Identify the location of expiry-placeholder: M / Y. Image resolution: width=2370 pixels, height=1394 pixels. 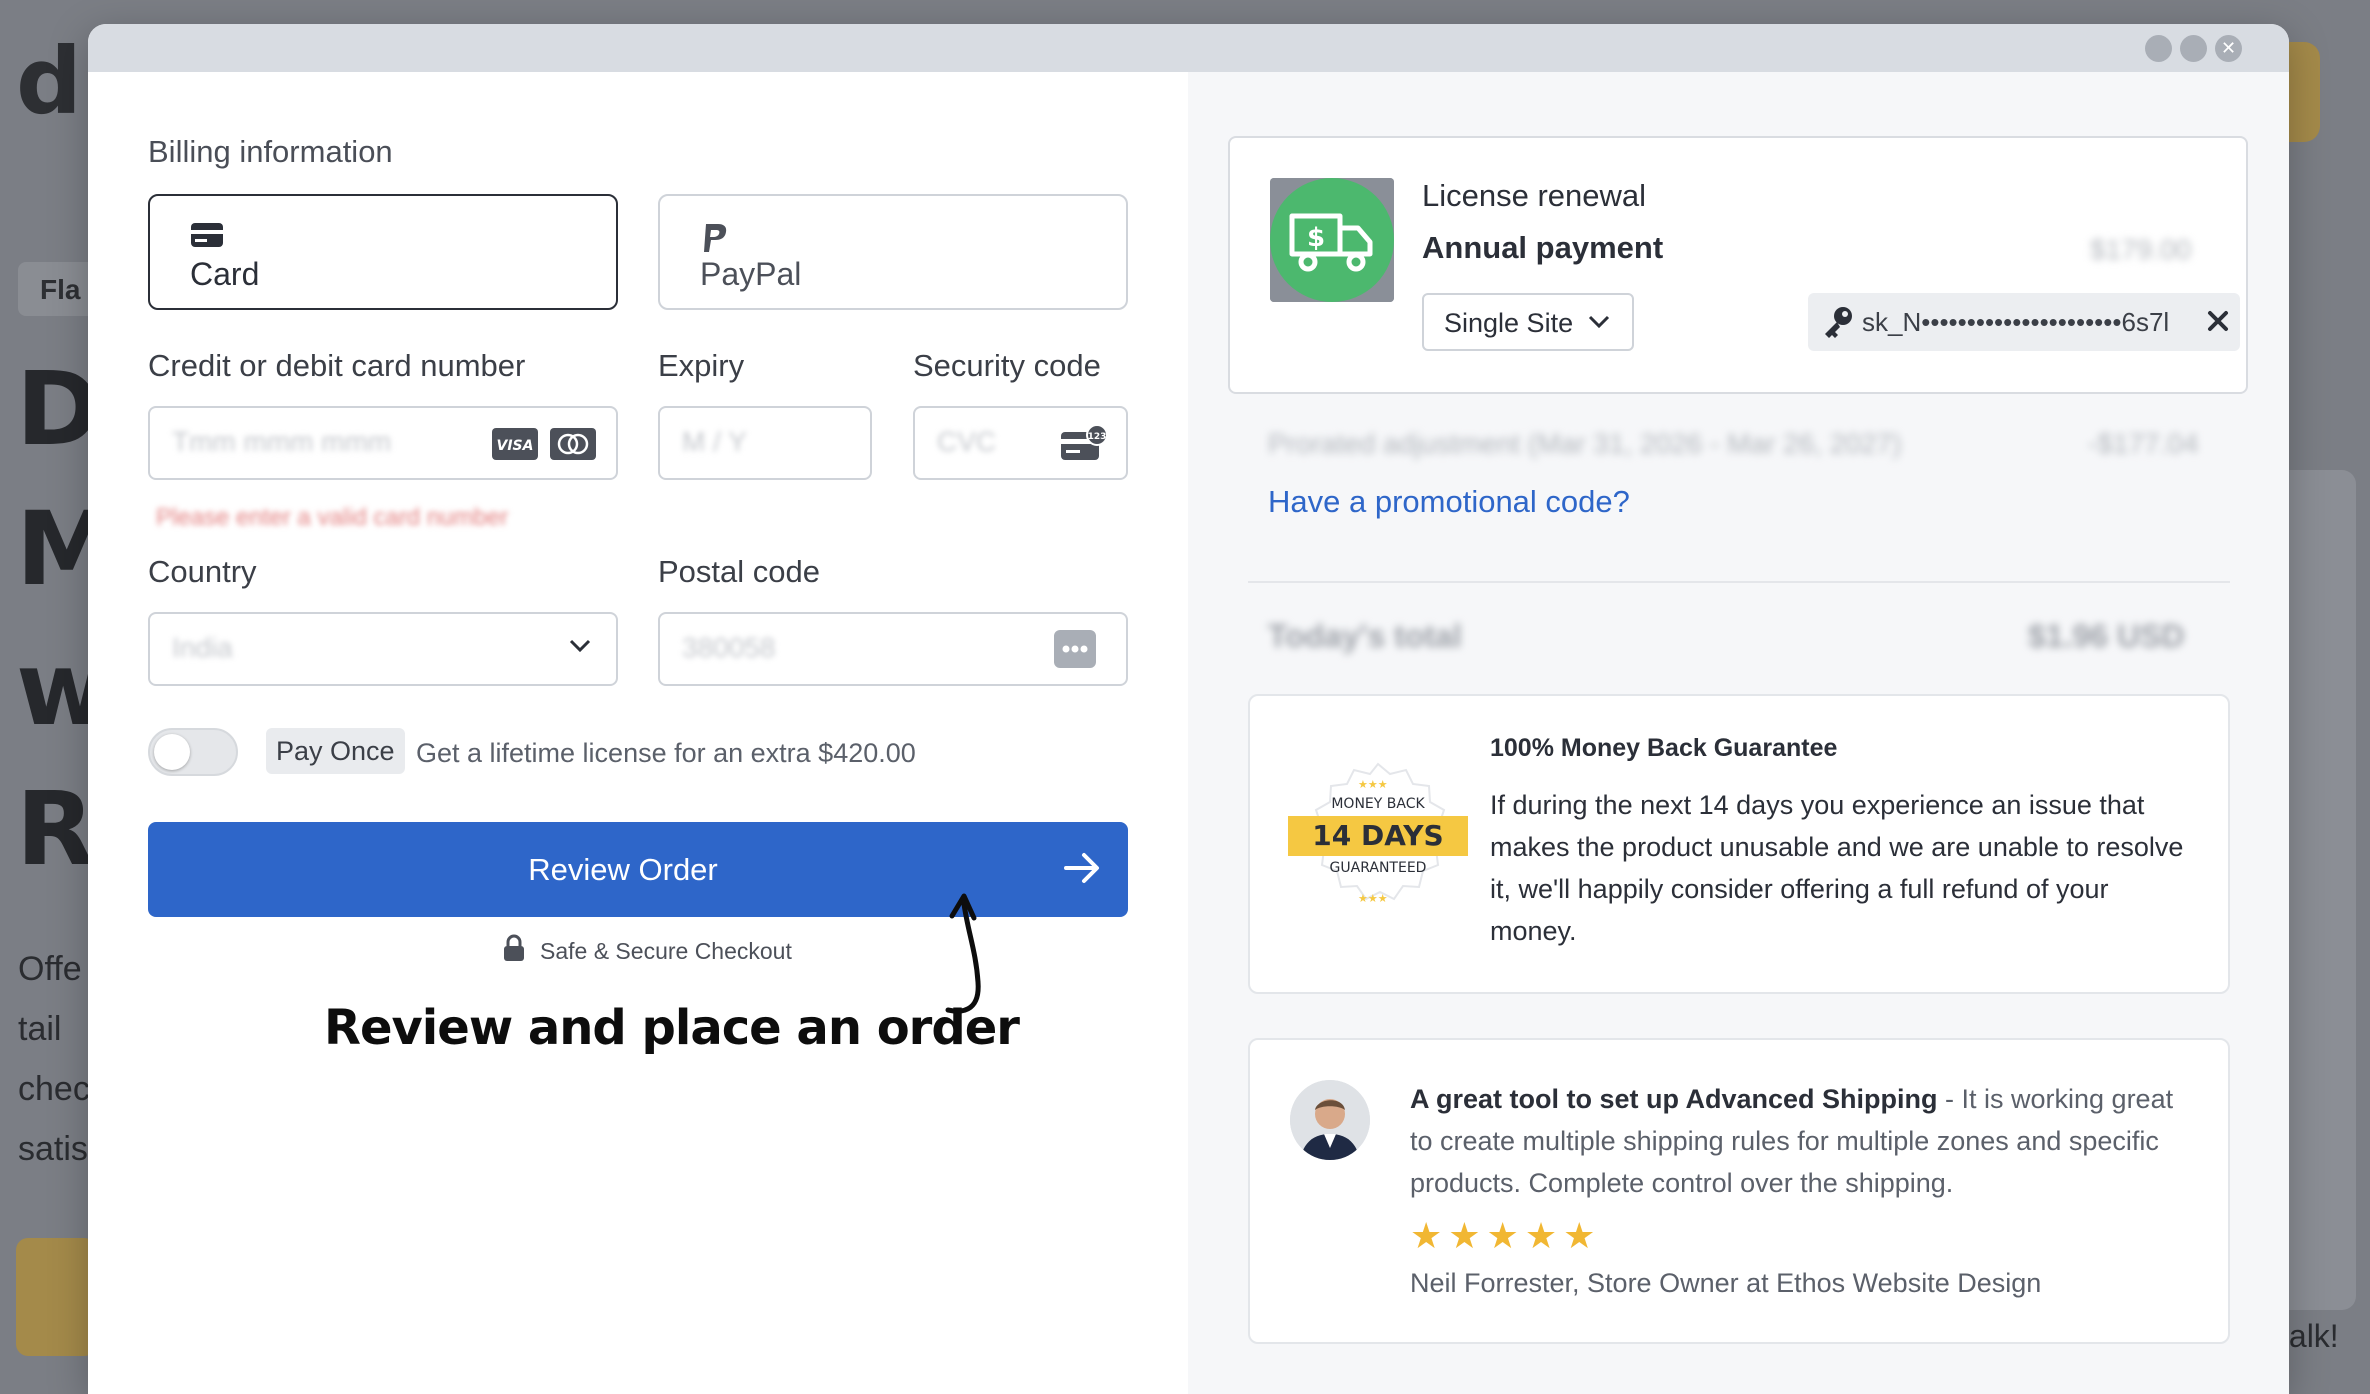
(714, 441).